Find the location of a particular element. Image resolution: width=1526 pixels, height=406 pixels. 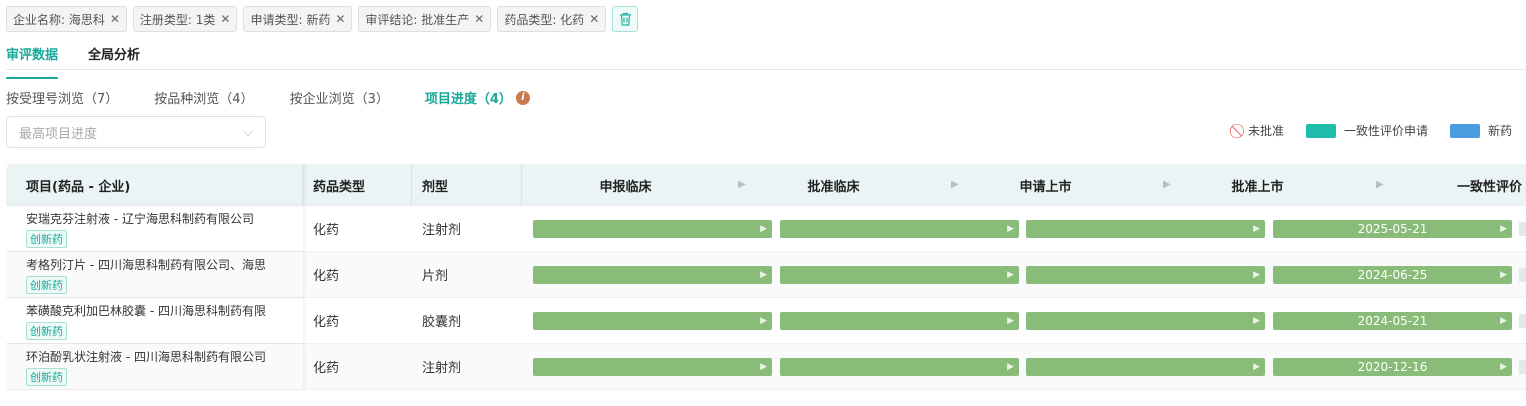

subtab-project-progress: 项目进度（4） i is located at coordinates (477, 97).